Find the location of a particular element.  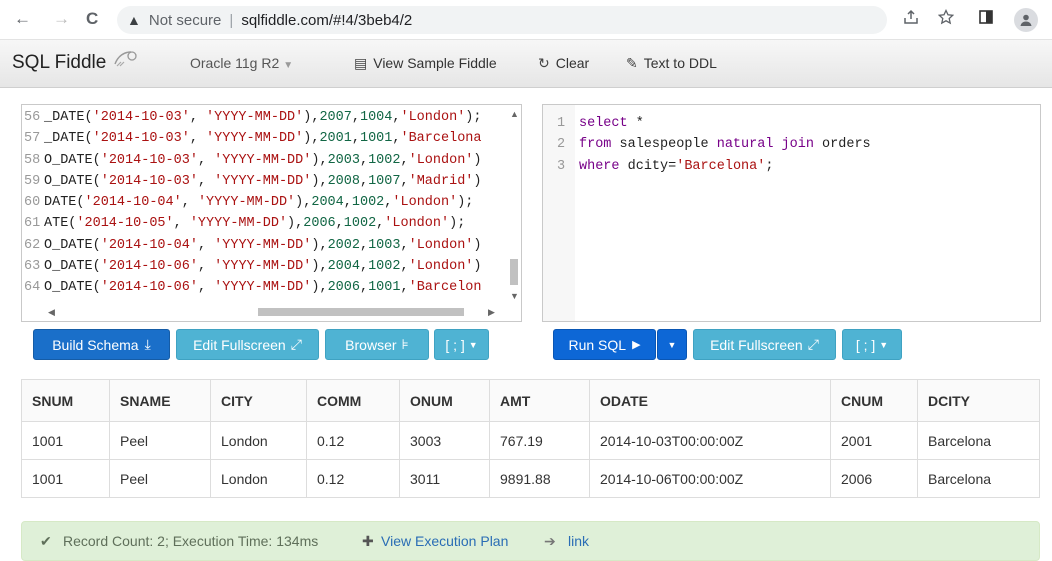

view-execution-plan-link: View Execution Plan is located at coordinates (444, 541).